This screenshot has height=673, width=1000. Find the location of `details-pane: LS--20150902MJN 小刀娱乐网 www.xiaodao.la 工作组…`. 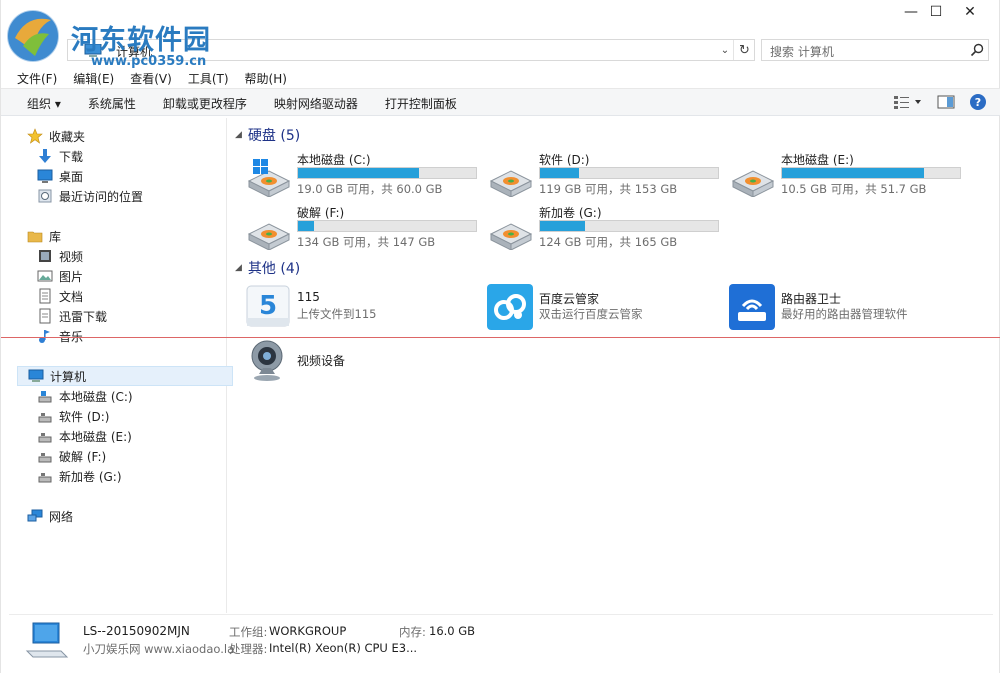

details-pane: LS--20150902MJN 小刀娱乐网 www.xiaodao.la 工作组… is located at coordinates (501, 640).